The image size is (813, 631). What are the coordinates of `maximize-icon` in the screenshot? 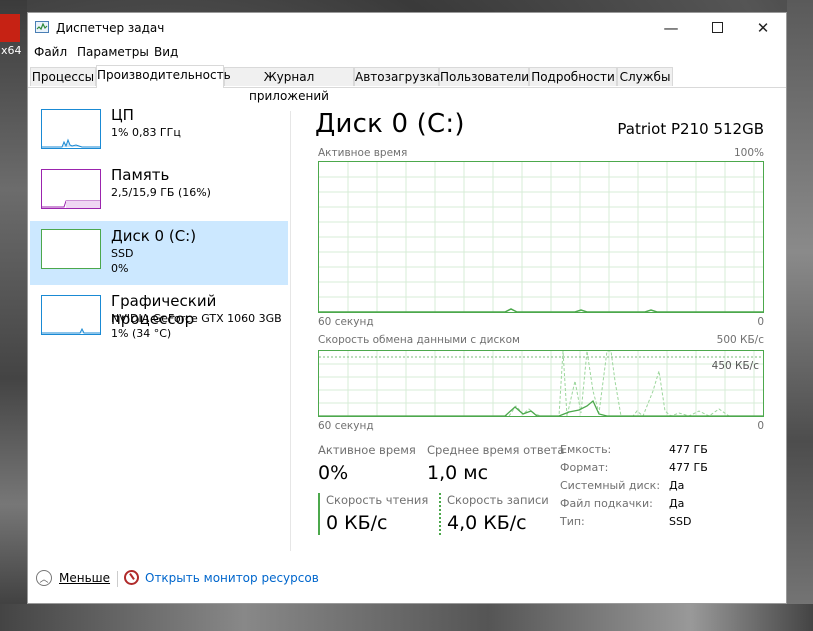 It's located at (717, 28).